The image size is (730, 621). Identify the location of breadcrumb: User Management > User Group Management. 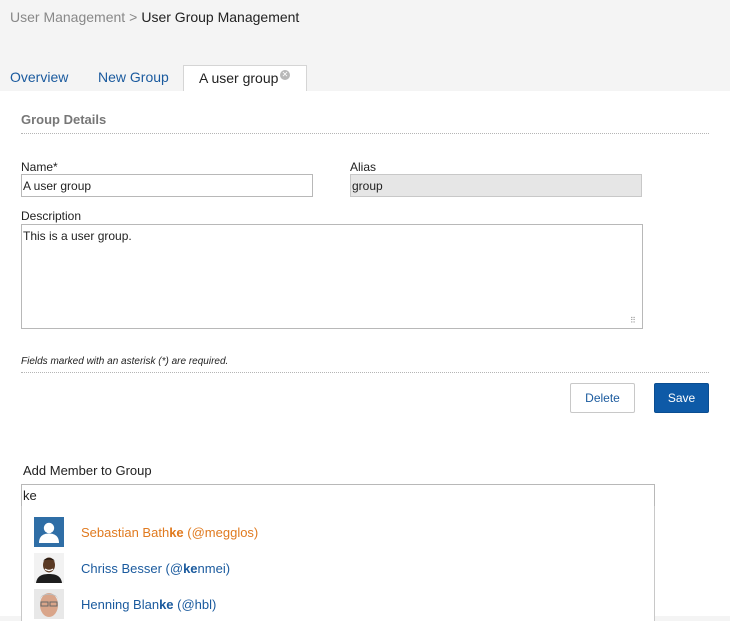
(154, 17).